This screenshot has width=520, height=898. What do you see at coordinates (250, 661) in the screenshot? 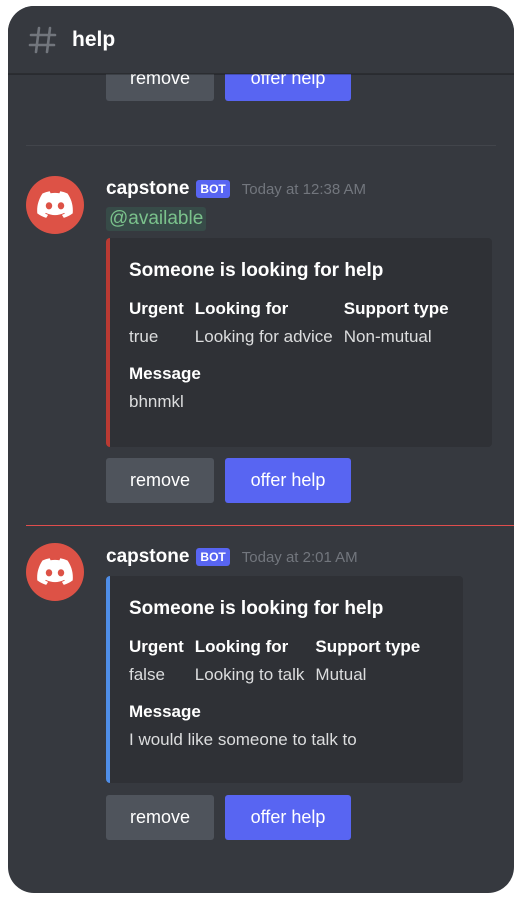
I see `field-looking-for: Looking for Looking to talk` at bounding box center [250, 661].